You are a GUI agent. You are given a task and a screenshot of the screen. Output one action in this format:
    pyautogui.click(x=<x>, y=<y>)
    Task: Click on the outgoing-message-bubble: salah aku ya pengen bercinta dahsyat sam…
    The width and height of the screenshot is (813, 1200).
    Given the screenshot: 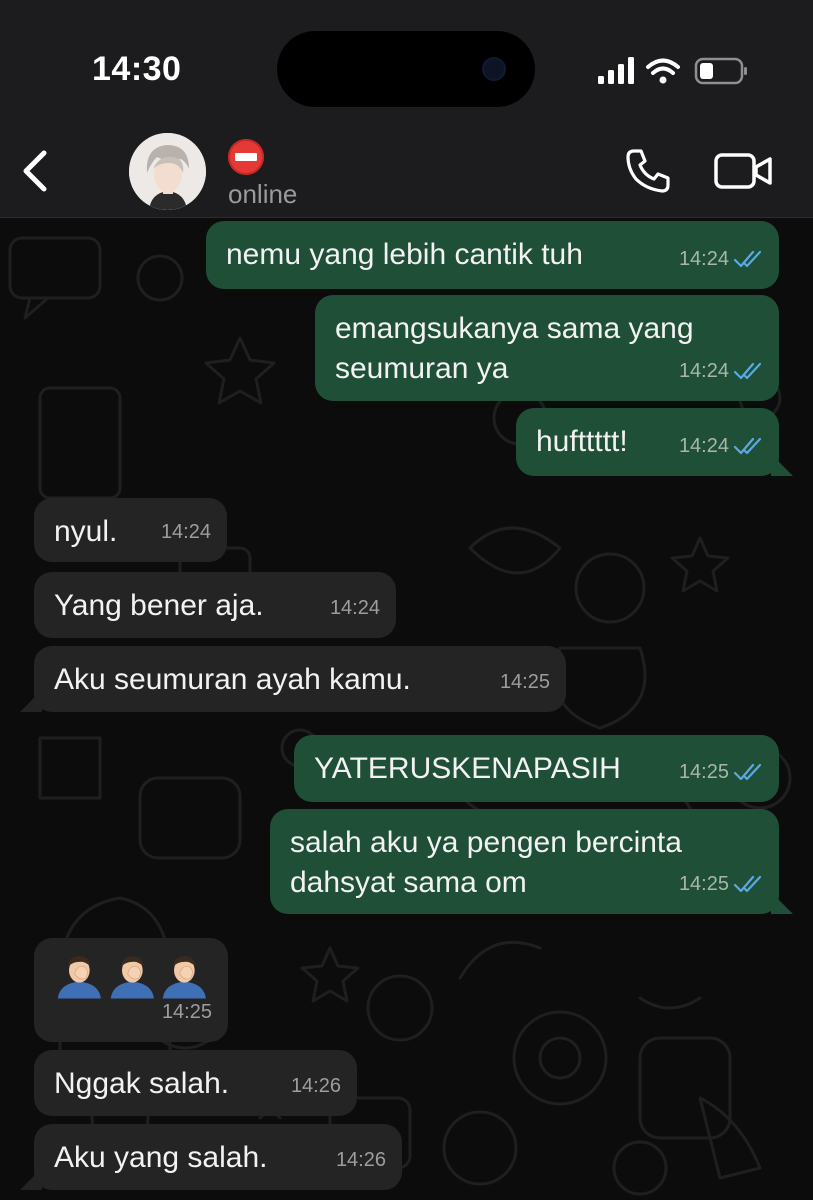 What is the action you would take?
    pyautogui.click(x=524, y=861)
    